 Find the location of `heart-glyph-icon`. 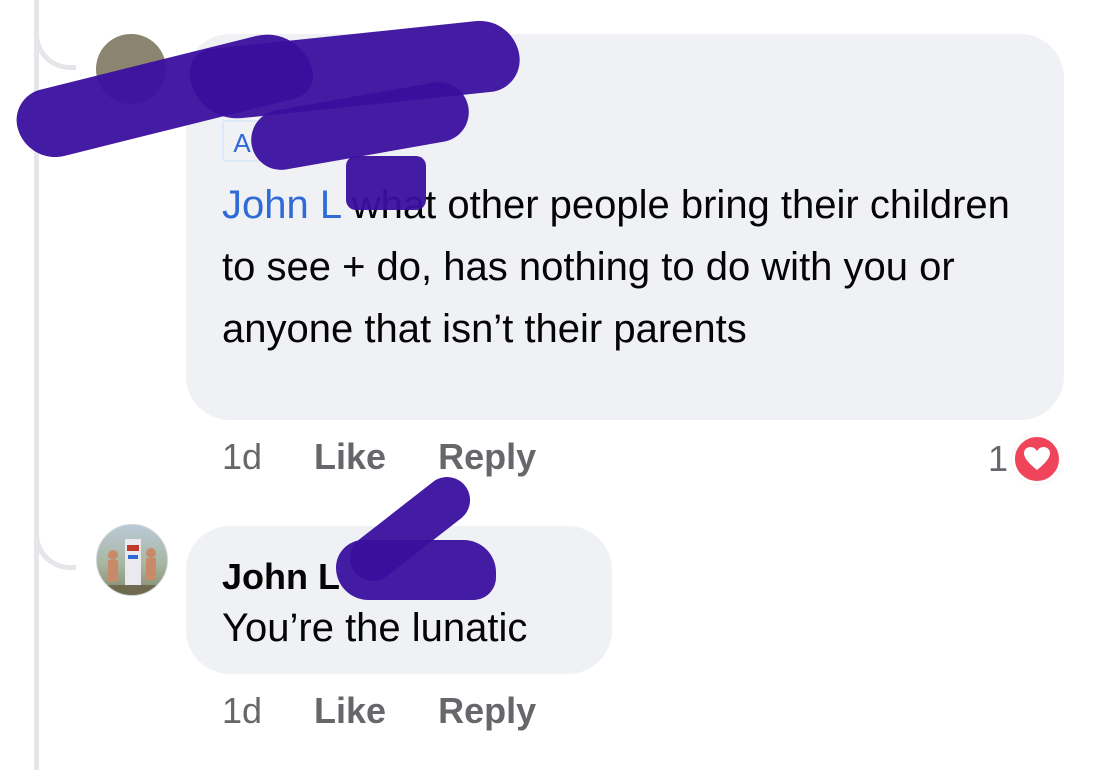

heart-glyph-icon is located at coordinates (1037, 458).